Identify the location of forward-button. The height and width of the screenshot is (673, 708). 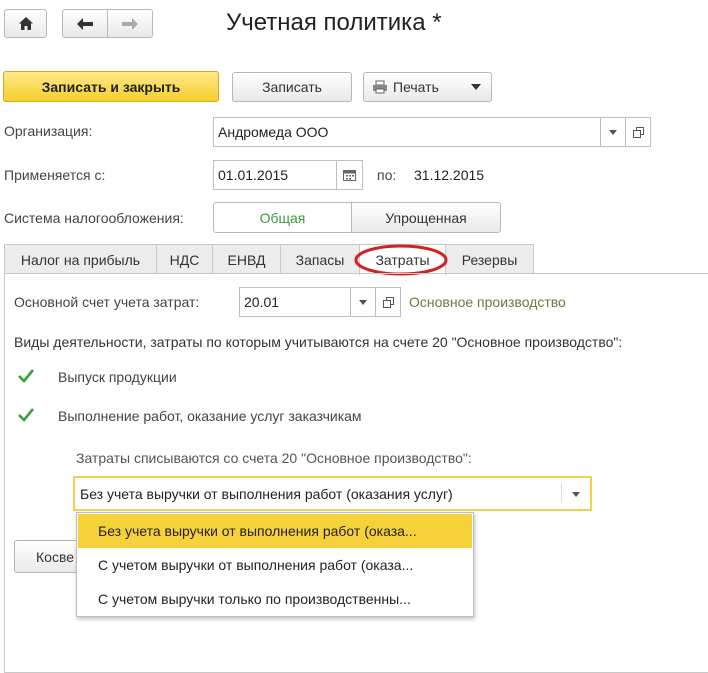
(130, 23).